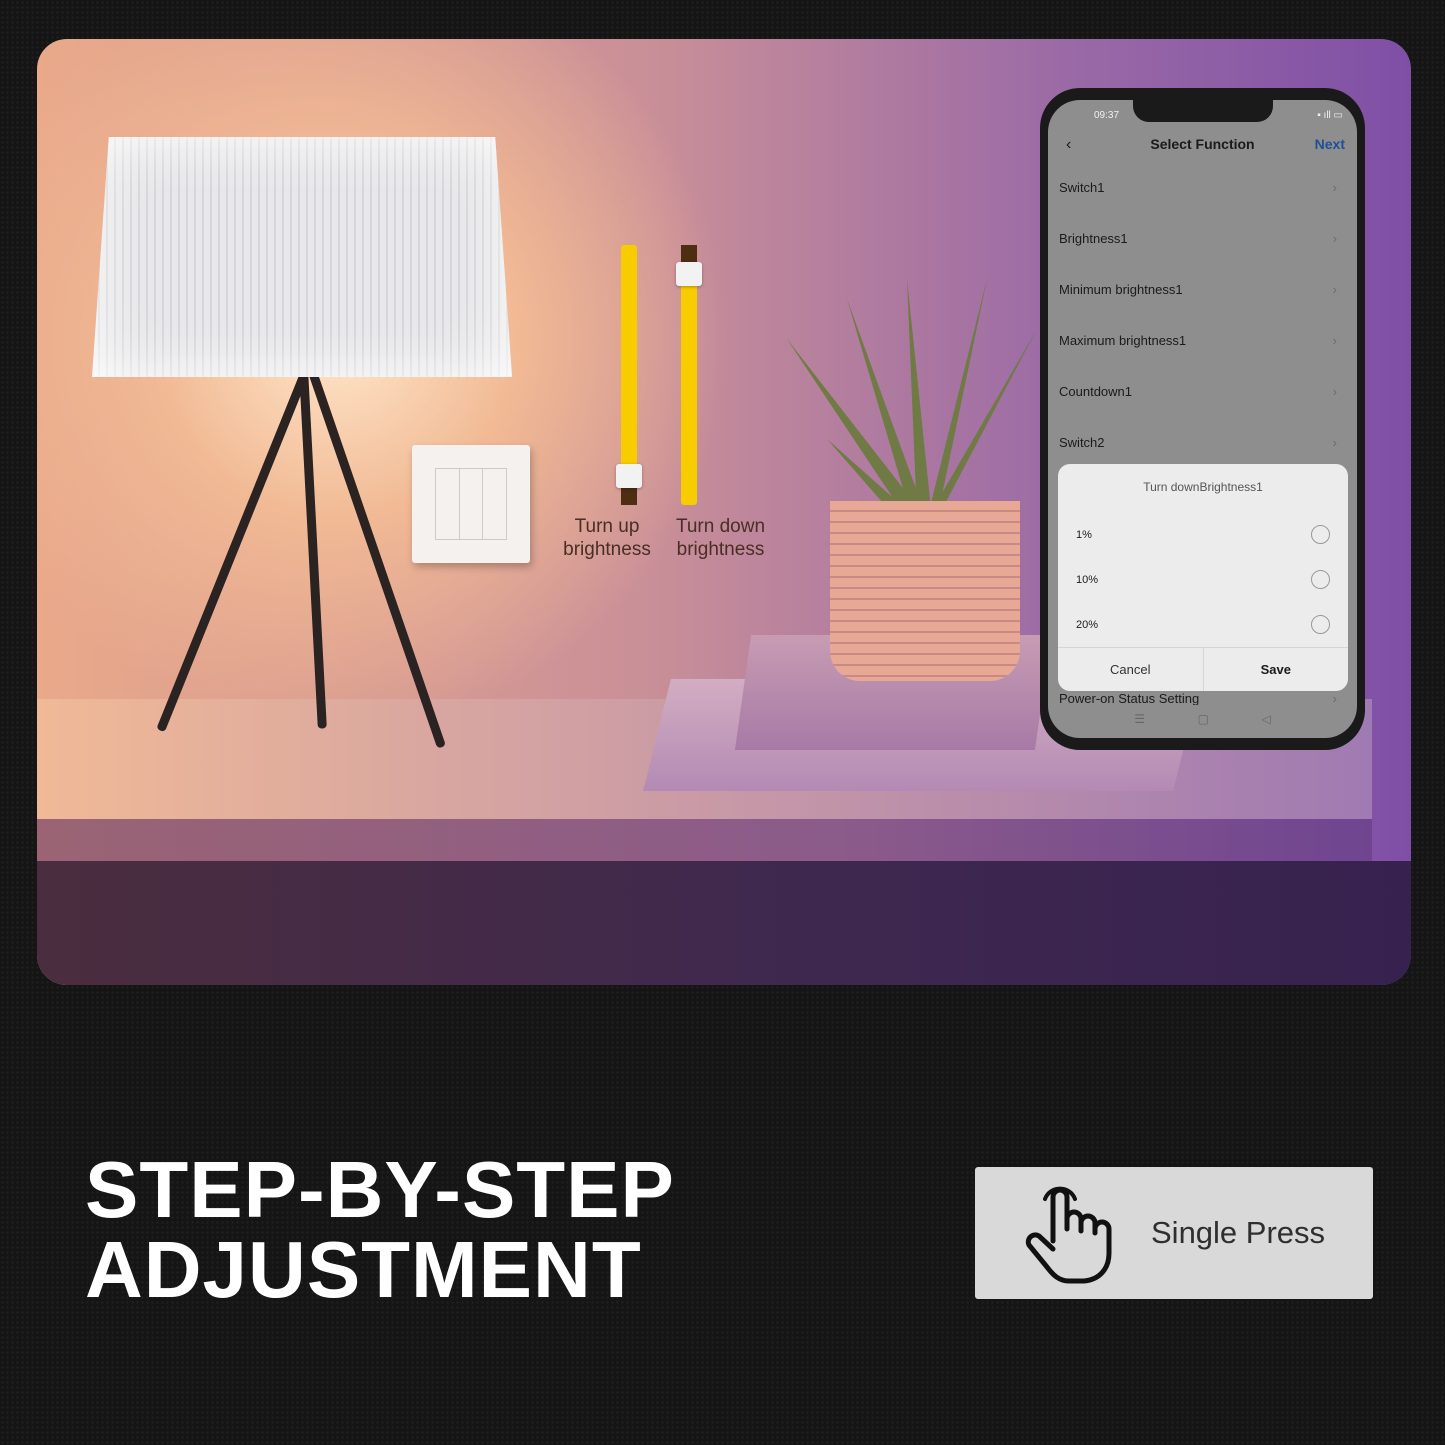 The height and width of the screenshot is (1445, 1445). I want to click on brightness-down-slider, so click(689, 375).